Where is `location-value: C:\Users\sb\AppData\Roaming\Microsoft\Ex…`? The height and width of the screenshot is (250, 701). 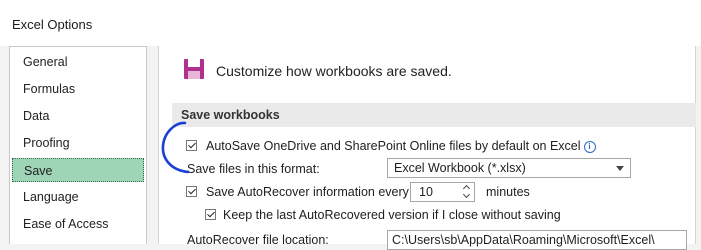
location-value: C:\Users\sb\AppData\Roaming\Microsoft\Ex… is located at coordinates (523, 240).